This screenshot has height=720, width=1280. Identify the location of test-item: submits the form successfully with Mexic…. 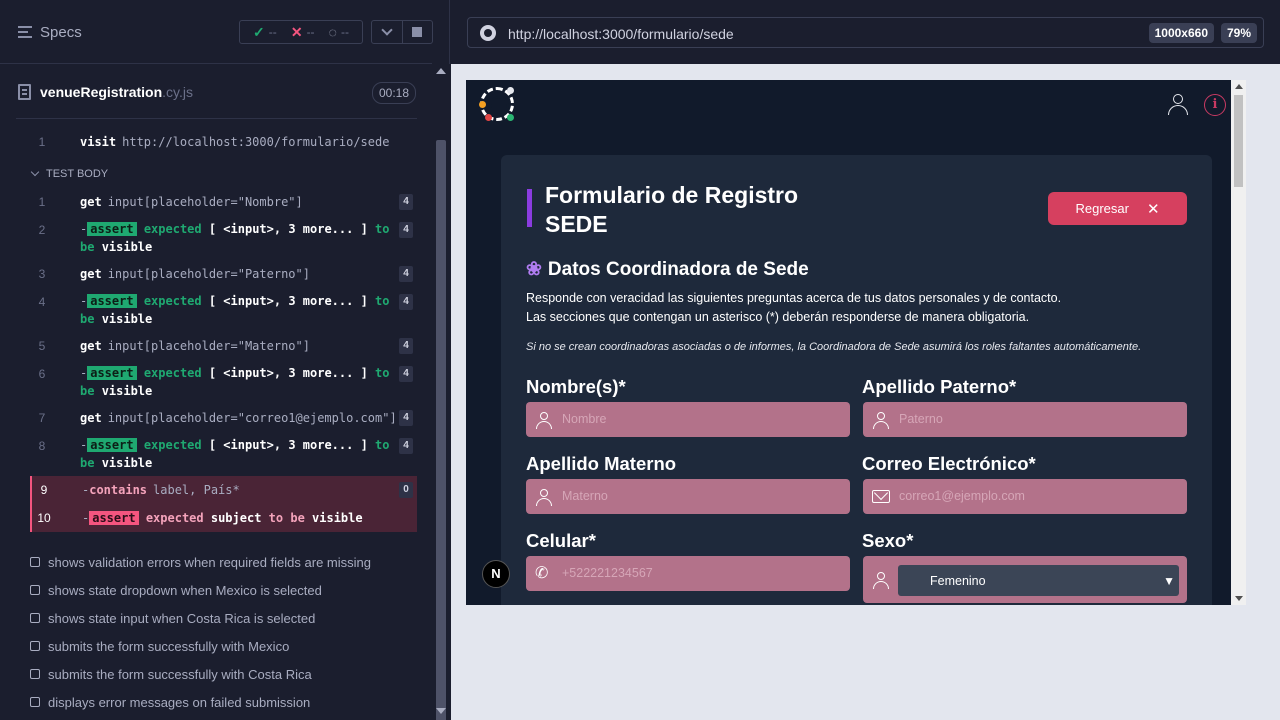
(200, 646).